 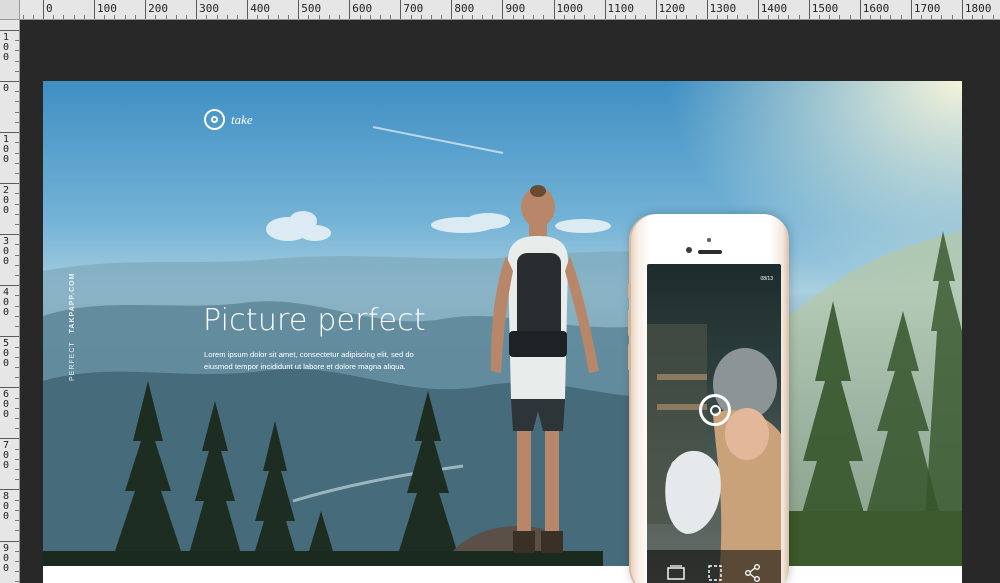 I want to click on ruler-corner, so click(x=10, y=10).